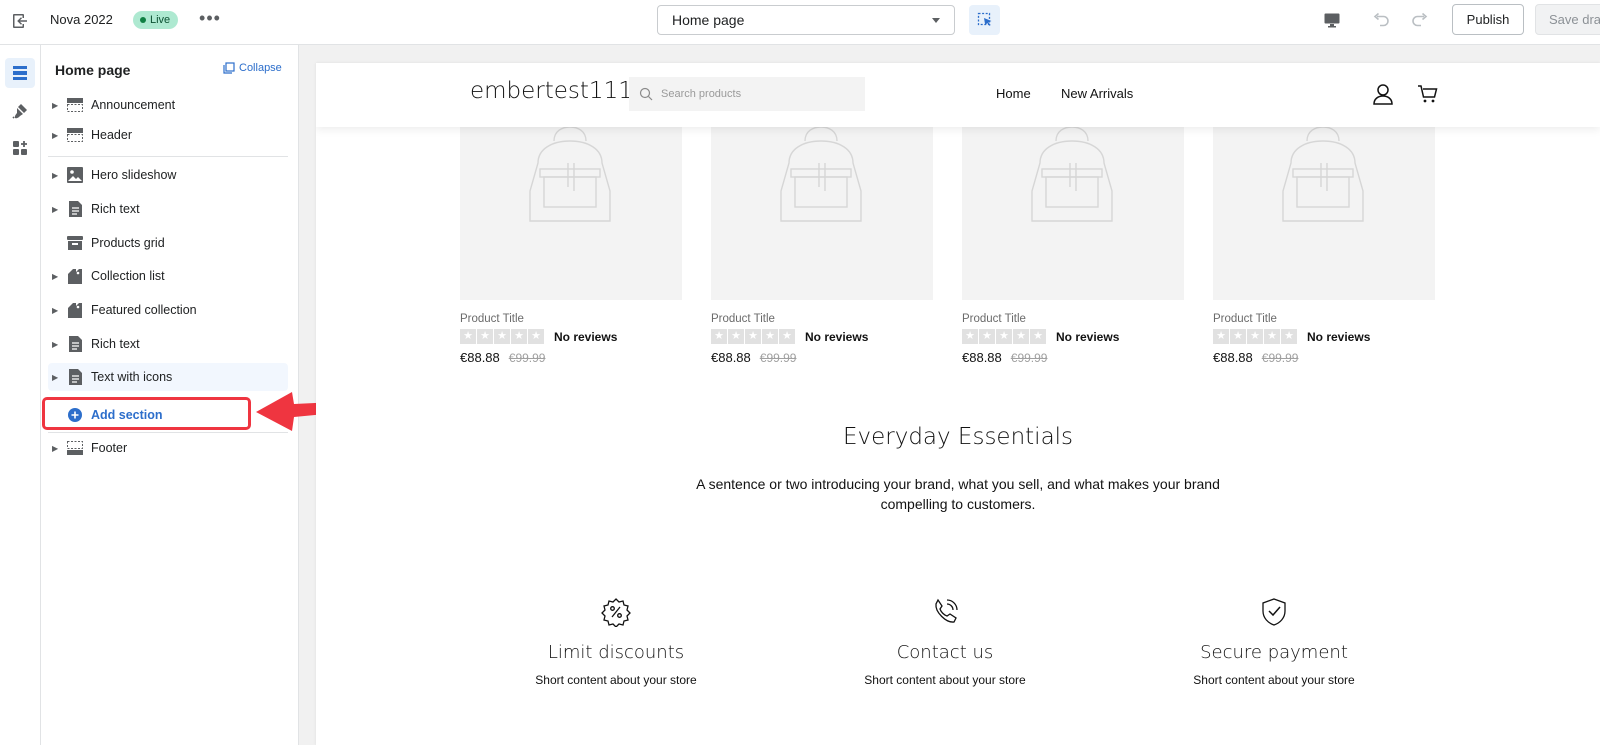  Describe the element at coordinates (168, 276) in the screenshot. I see `section-item-collection-list: ▶ Collection list` at that location.